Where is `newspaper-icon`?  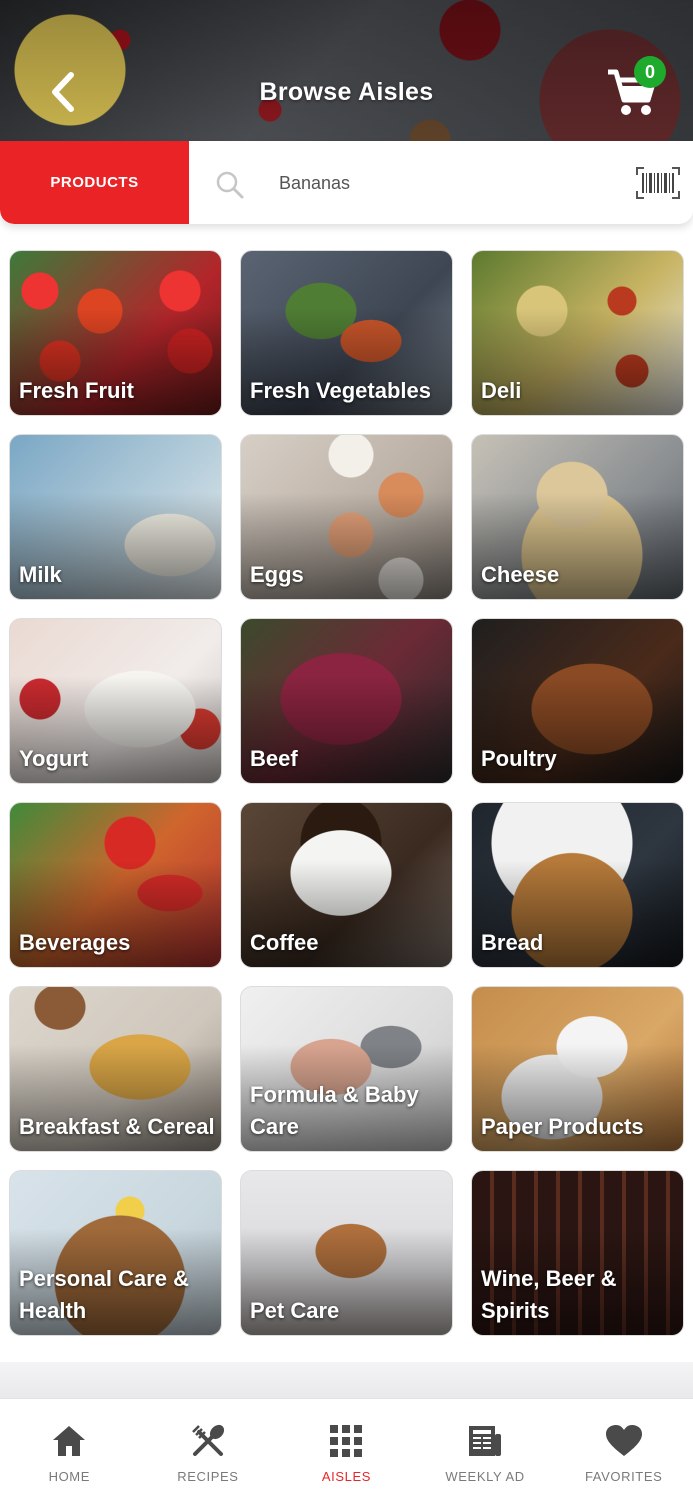
newspaper-icon is located at coordinates (485, 1441).